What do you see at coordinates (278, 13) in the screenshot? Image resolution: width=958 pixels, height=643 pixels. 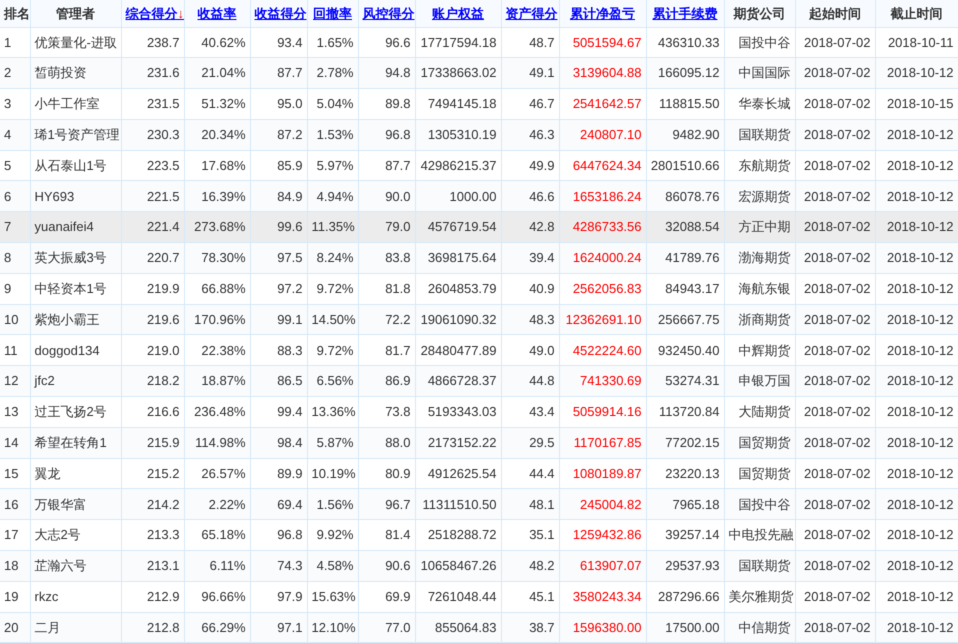 I see `column-header: 收益得分` at bounding box center [278, 13].